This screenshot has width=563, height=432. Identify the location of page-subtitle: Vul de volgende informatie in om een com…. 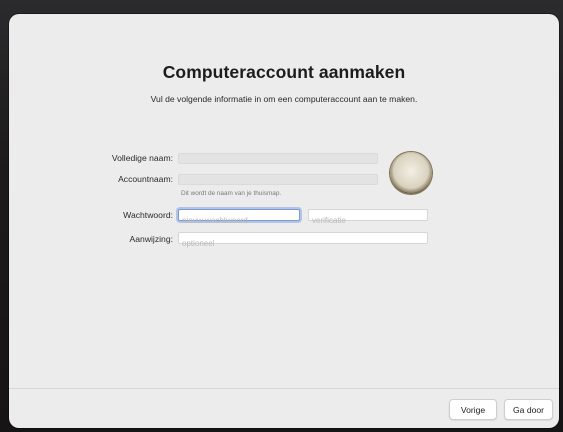
(284, 99).